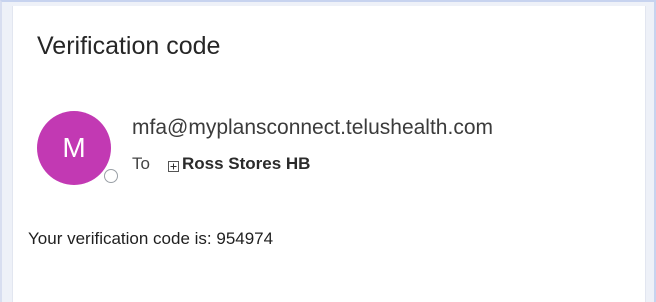  What do you see at coordinates (141, 163) in the screenshot?
I see `to-label: To` at bounding box center [141, 163].